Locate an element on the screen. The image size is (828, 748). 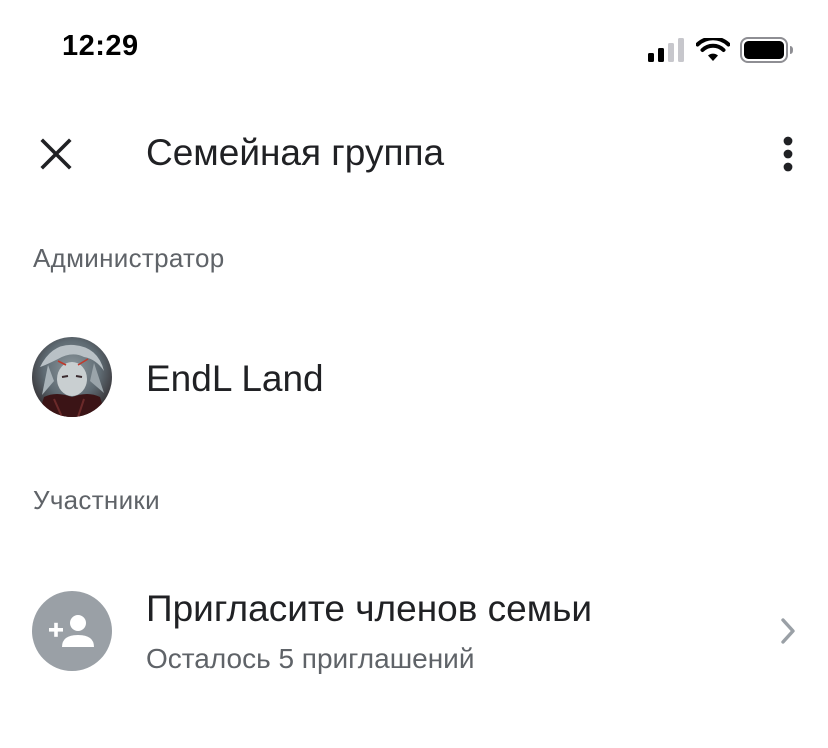
signal-icon is located at coordinates (666, 50).